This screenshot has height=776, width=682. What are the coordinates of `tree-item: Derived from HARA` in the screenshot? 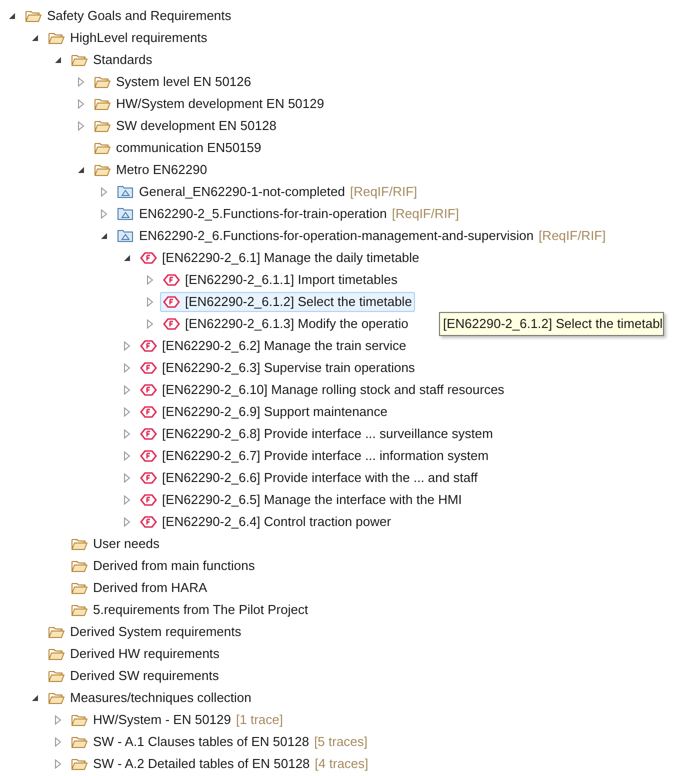 It's located at (139, 588).